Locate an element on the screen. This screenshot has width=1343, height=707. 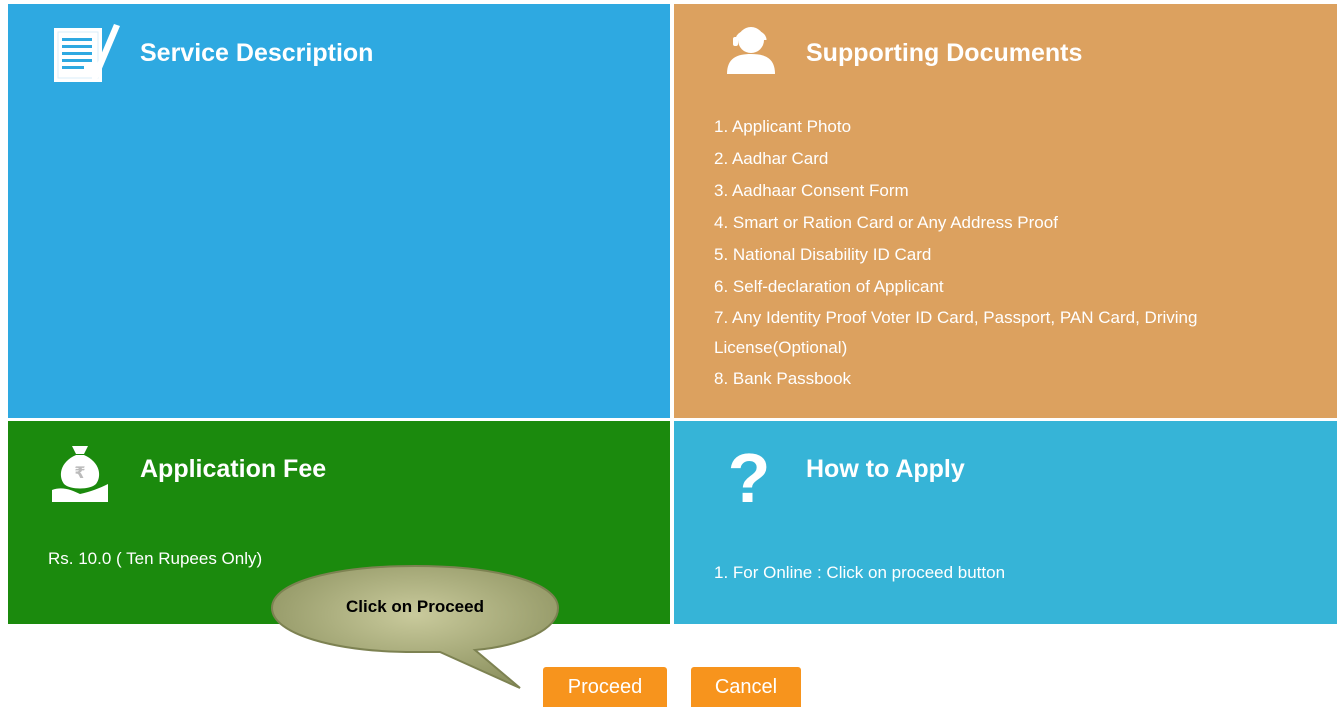
question-mark-icon: ? is located at coordinates (749, 478).